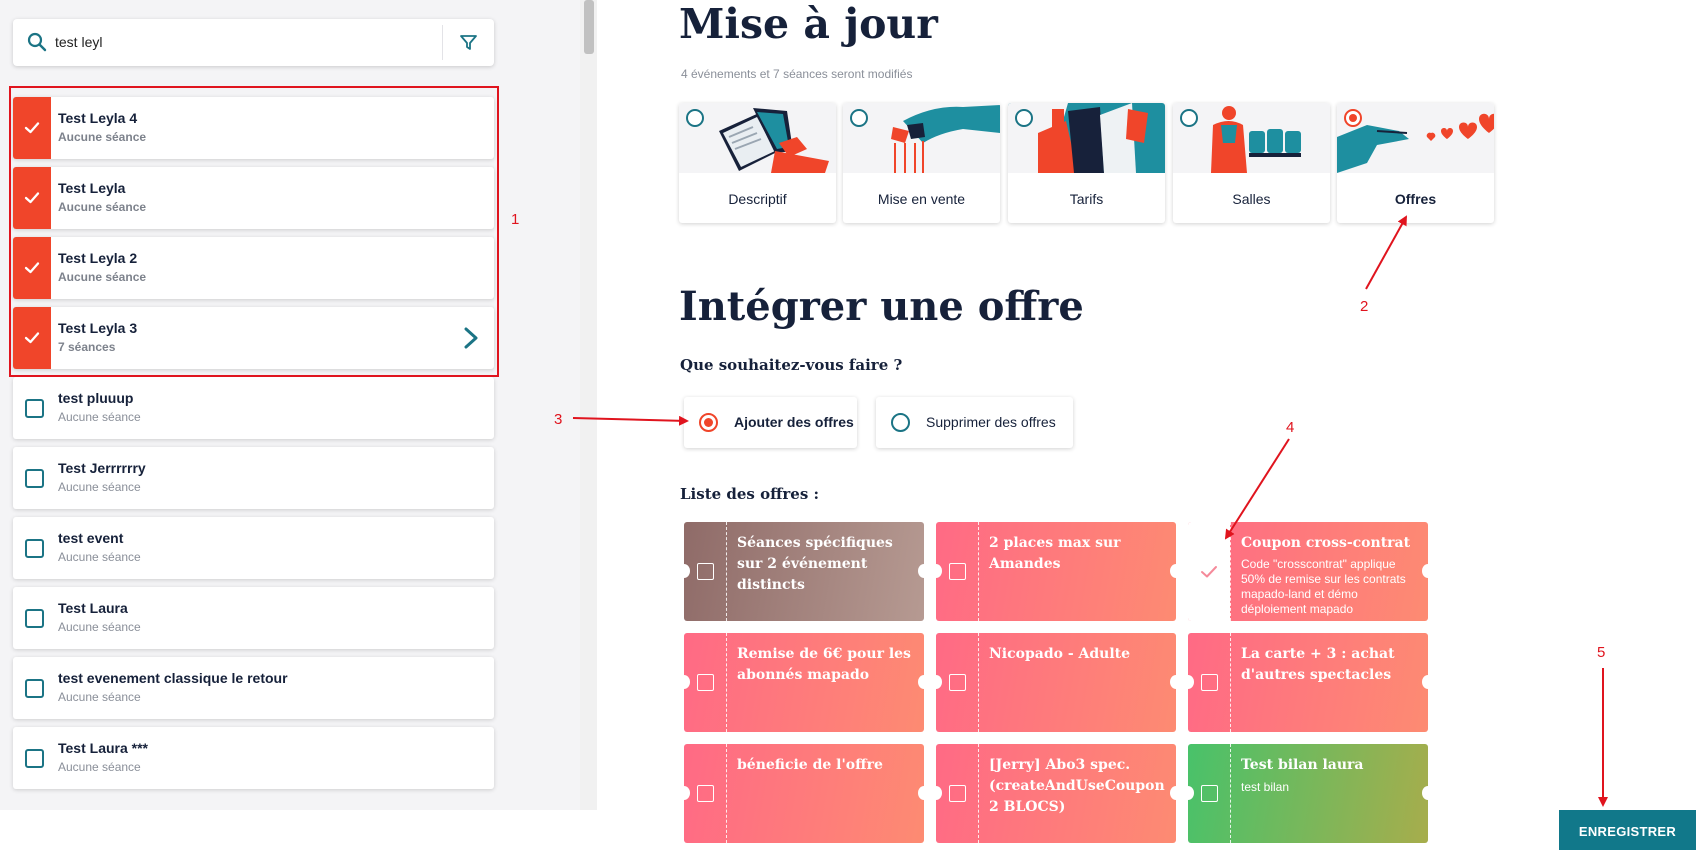 The width and height of the screenshot is (1696, 850). Describe the element at coordinates (791, 365) in the screenshot. I see `action-question: Que souhaitez-vous faire ?` at that location.